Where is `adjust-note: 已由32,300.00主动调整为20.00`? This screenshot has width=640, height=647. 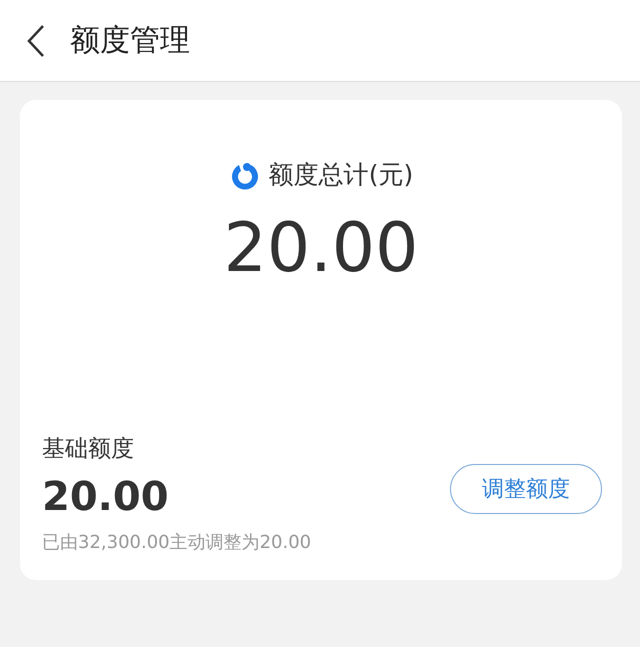 adjust-note: 已由32,300.00主动调整为20.00 is located at coordinates (177, 542).